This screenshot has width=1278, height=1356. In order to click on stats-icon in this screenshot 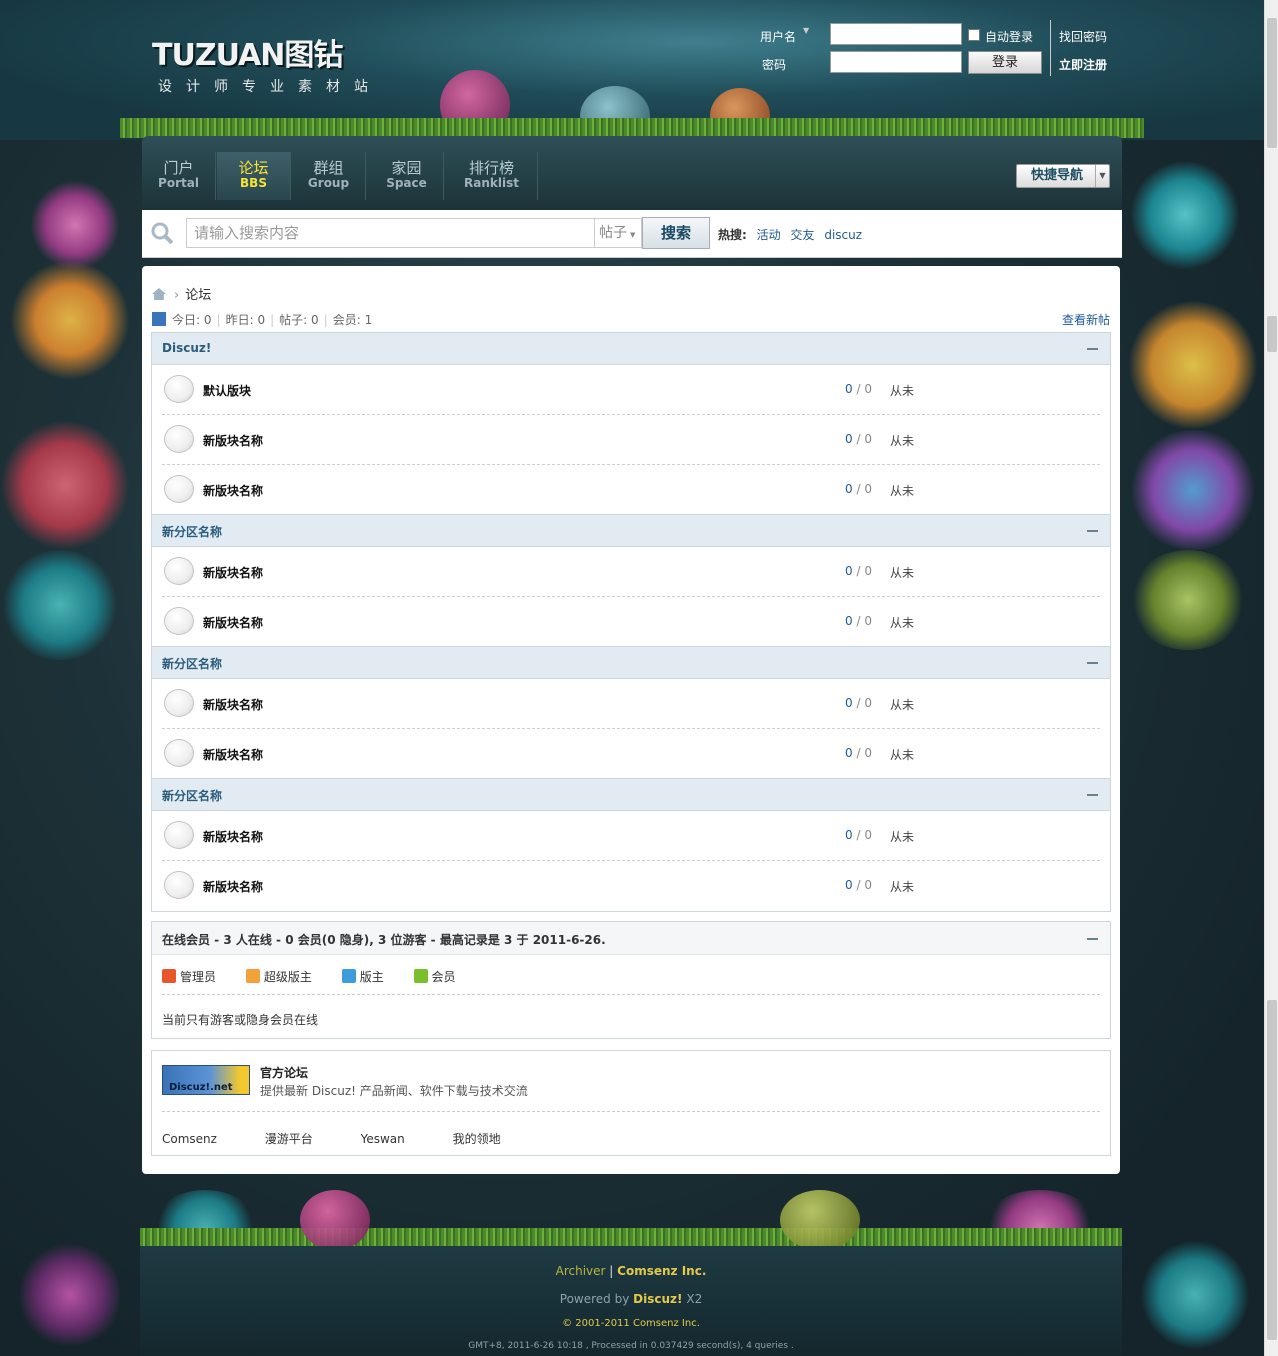, I will do `click(159, 319)`.